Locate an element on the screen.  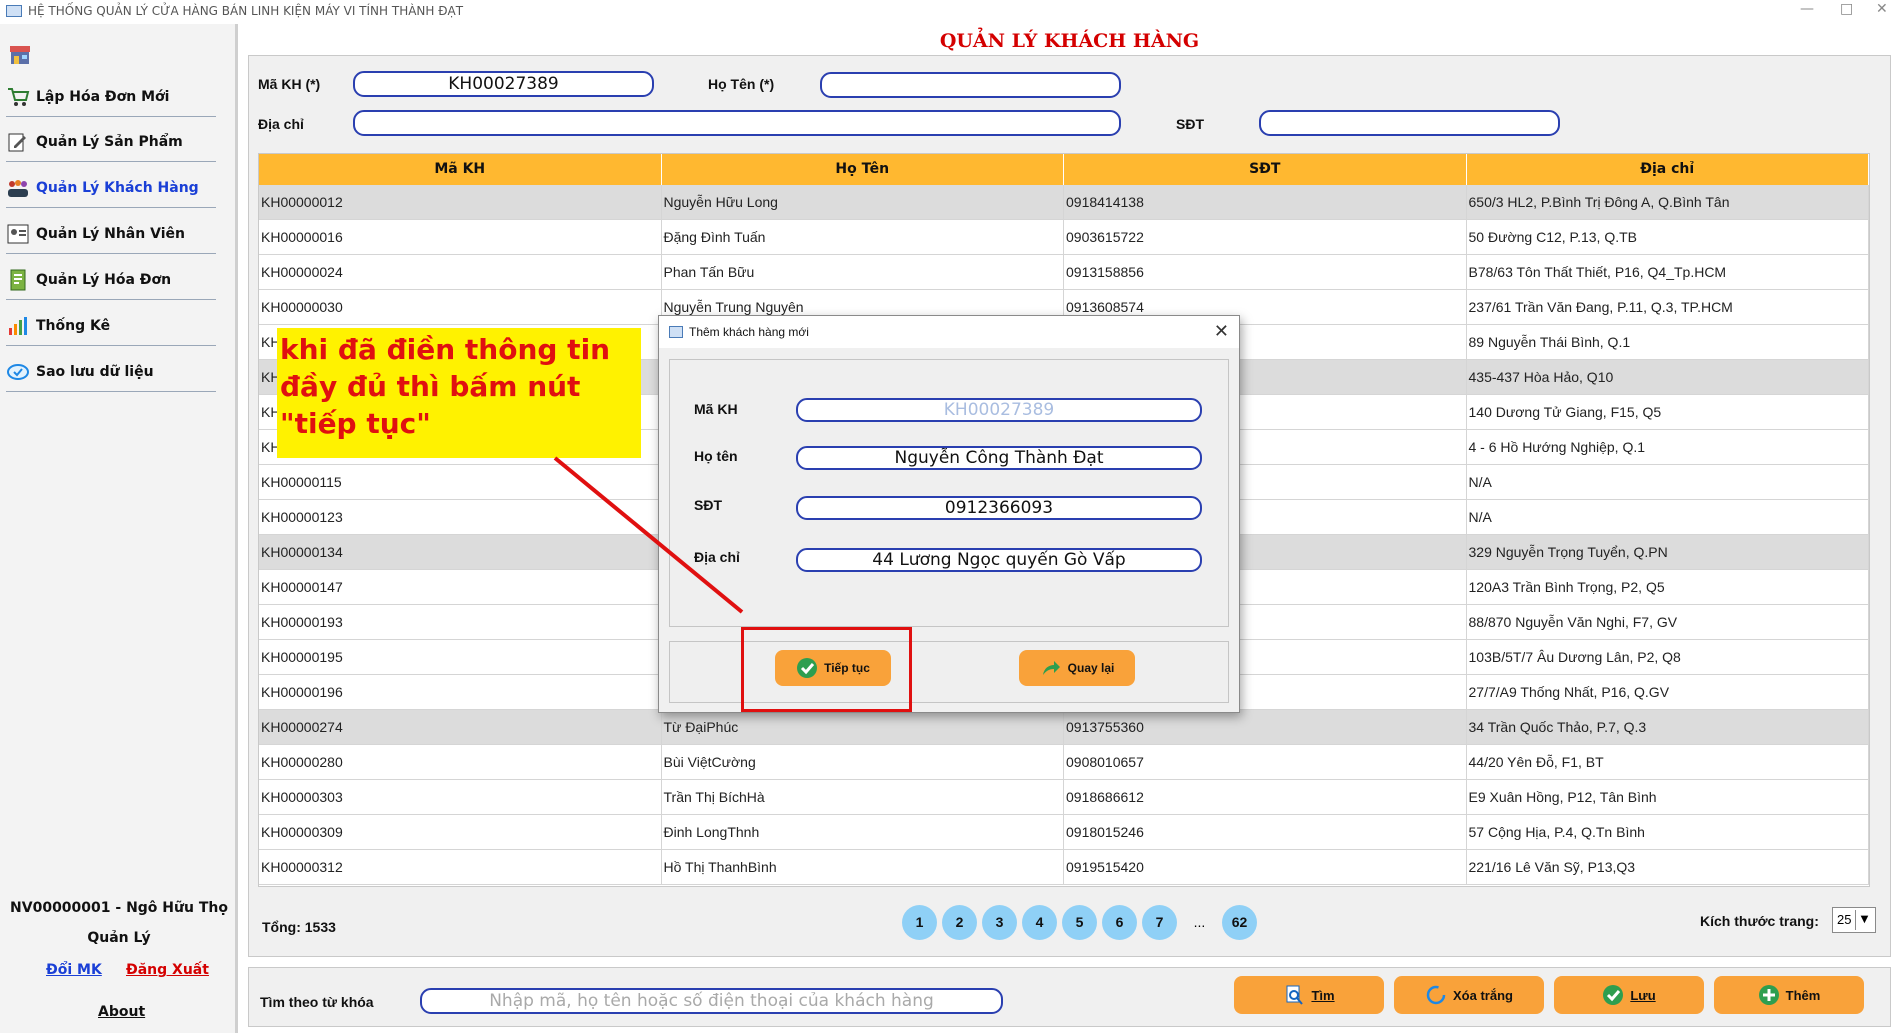
clear-button: Xóa trắng is located at coordinates (1469, 995).